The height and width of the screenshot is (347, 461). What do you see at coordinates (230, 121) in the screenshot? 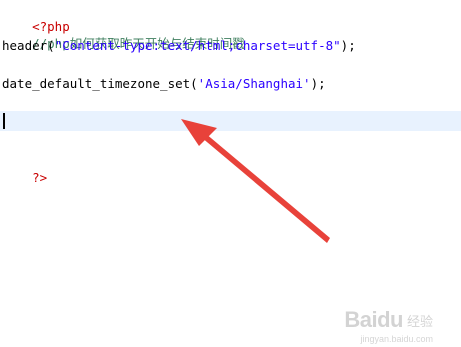
I see `current-line-highlight` at bounding box center [230, 121].